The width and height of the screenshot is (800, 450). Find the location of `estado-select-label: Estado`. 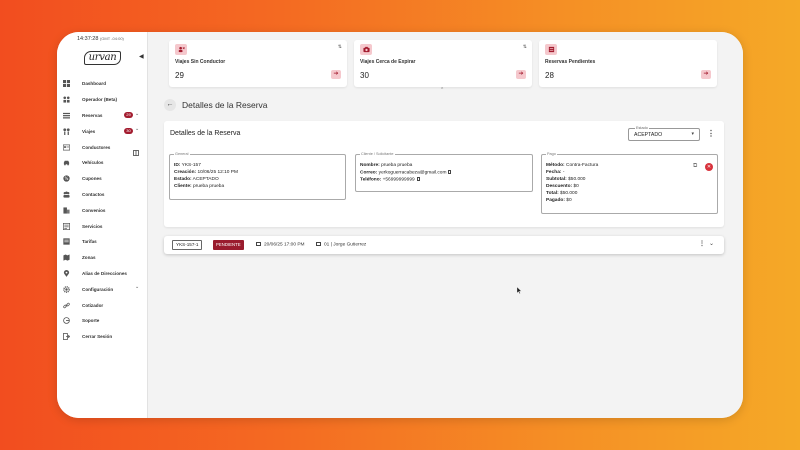

estado-select-label: Estado is located at coordinates (642, 127).